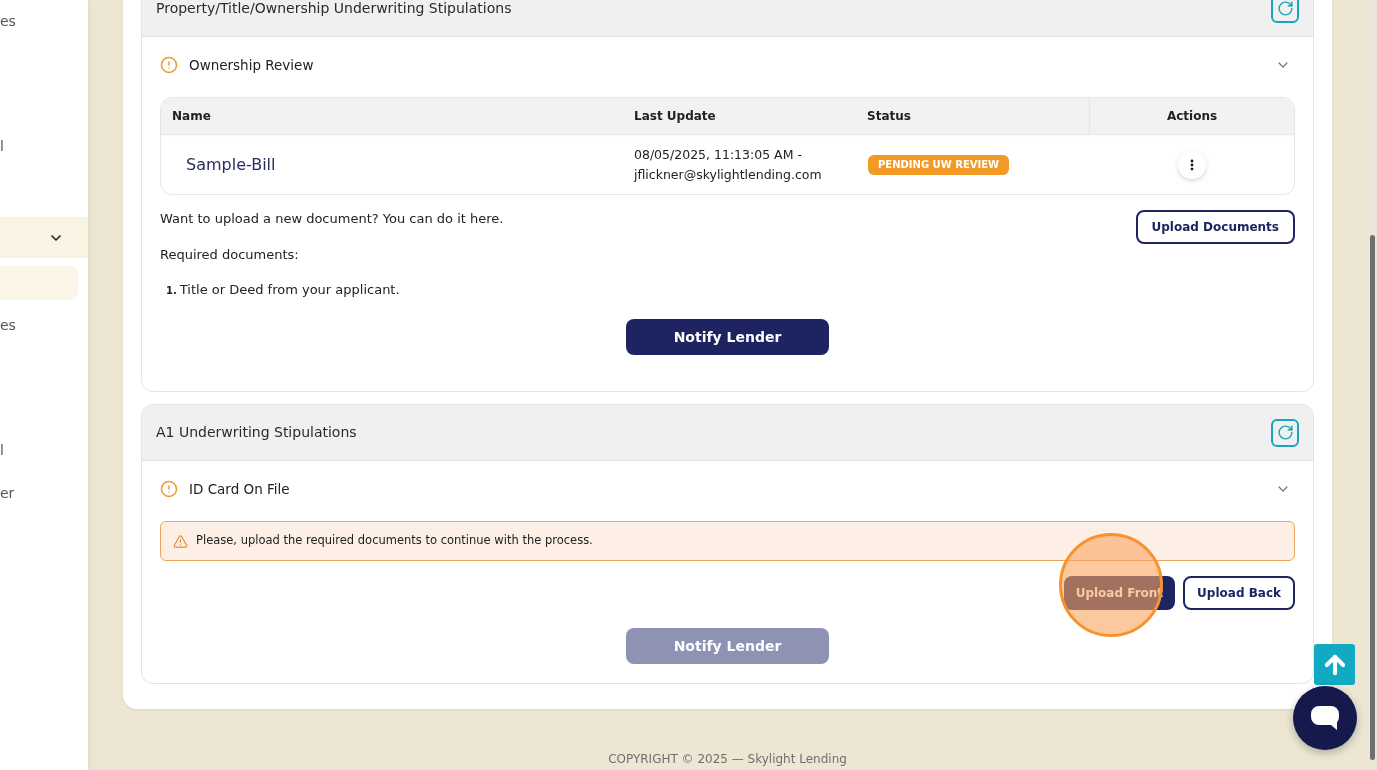 Image resolution: width=1377 pixels, height=770 pixels. What do you see at coordinates (727, 759) in the screenshot?
I see `copyright-text: COPYRIGHT © 2025 — Skylight Lending` at bounding box center [727, 759].